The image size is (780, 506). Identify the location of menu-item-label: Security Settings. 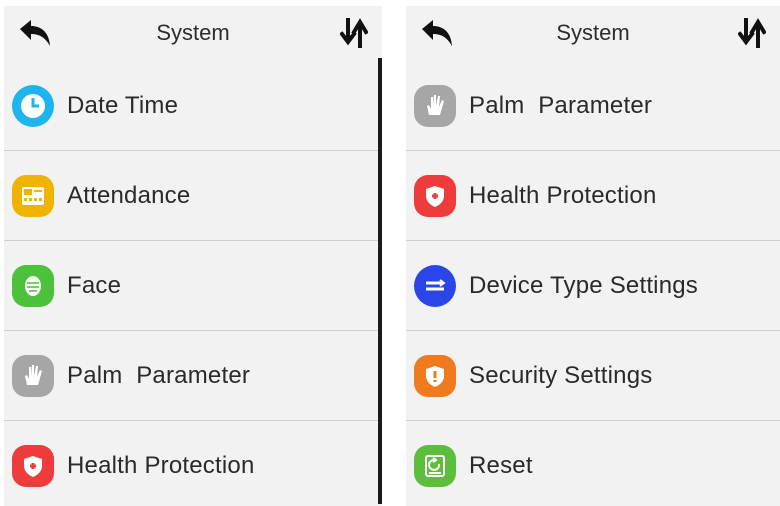
(561, 375).